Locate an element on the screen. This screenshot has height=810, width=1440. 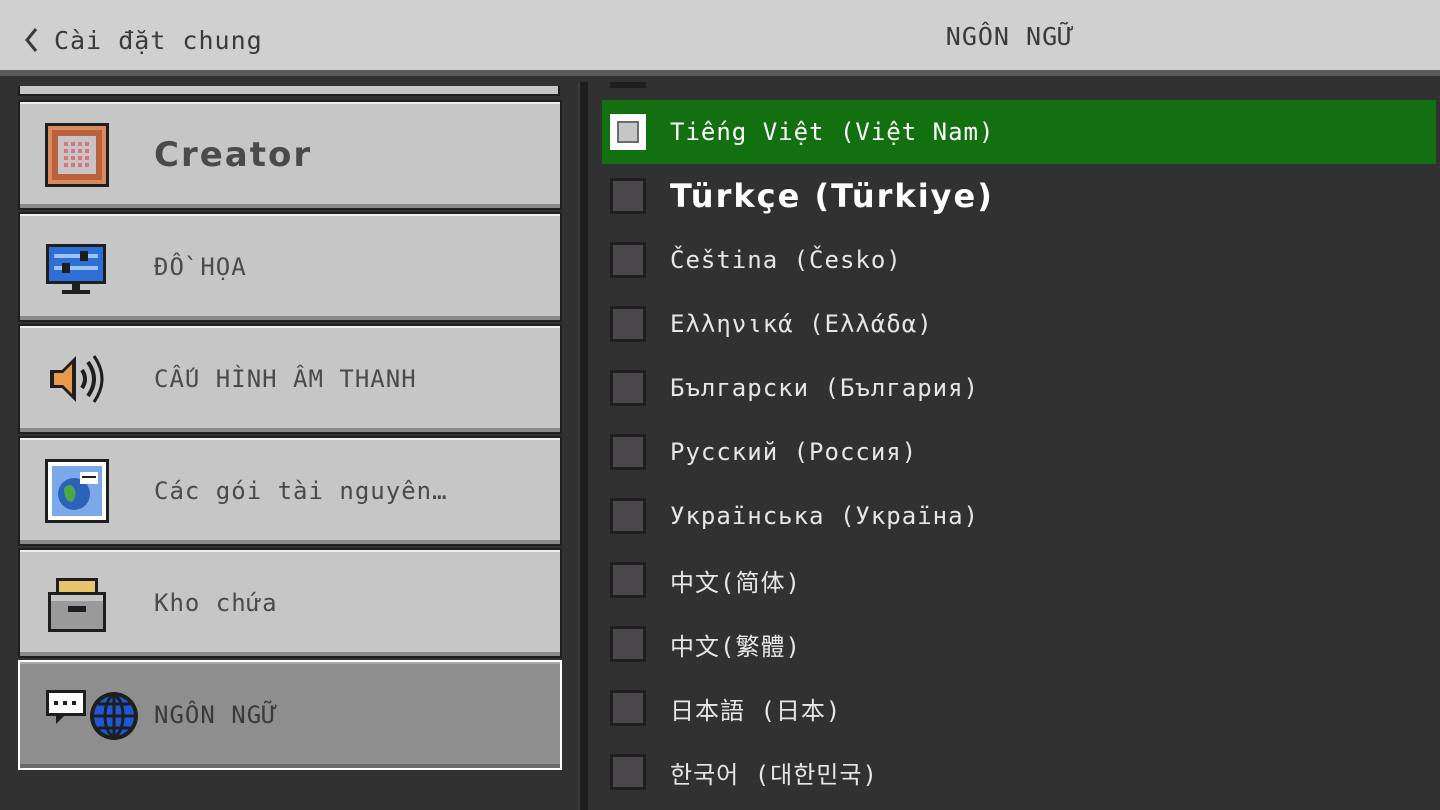
language-globe-icon is located at coordinates (92, 715).